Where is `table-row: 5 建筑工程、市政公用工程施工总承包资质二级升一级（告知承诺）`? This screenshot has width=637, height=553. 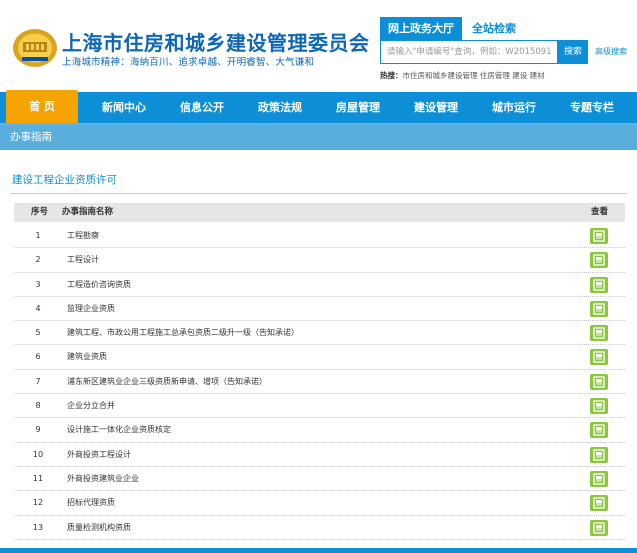
table-row: 5 建筑工程、市政公用工程施工总承包资质二级升一级（告知承诺） is located at coordinates (319, 333).